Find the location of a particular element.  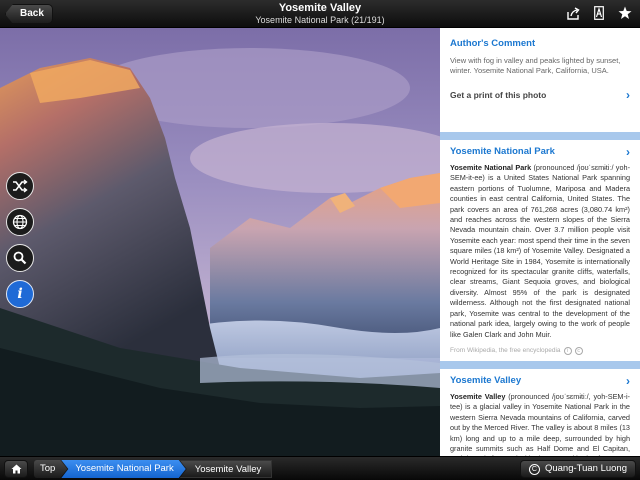

shuffle-icon is located at coordinates (20, 186).